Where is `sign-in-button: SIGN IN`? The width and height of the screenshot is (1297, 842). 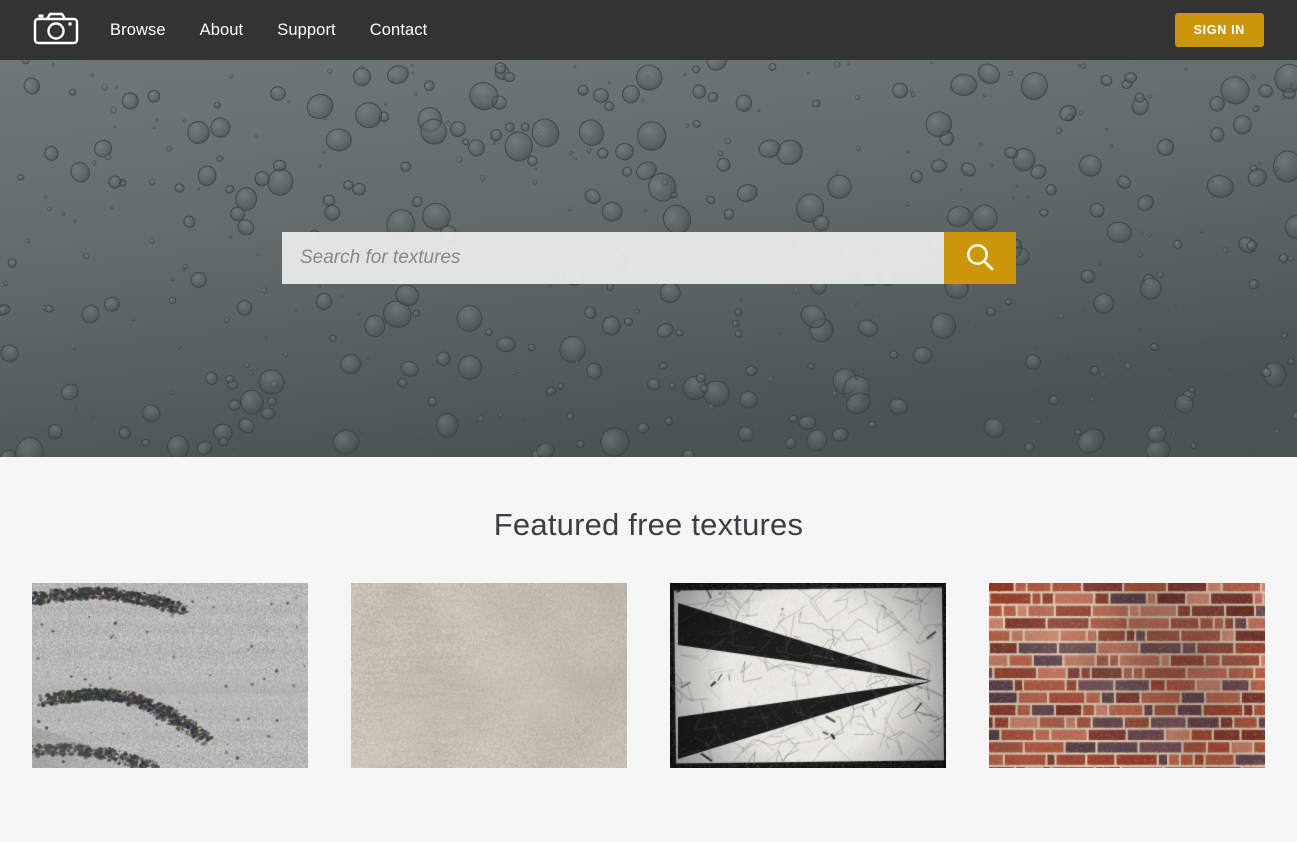
sign-in-button: SIGN IN is located at coordinates (1219, 30).